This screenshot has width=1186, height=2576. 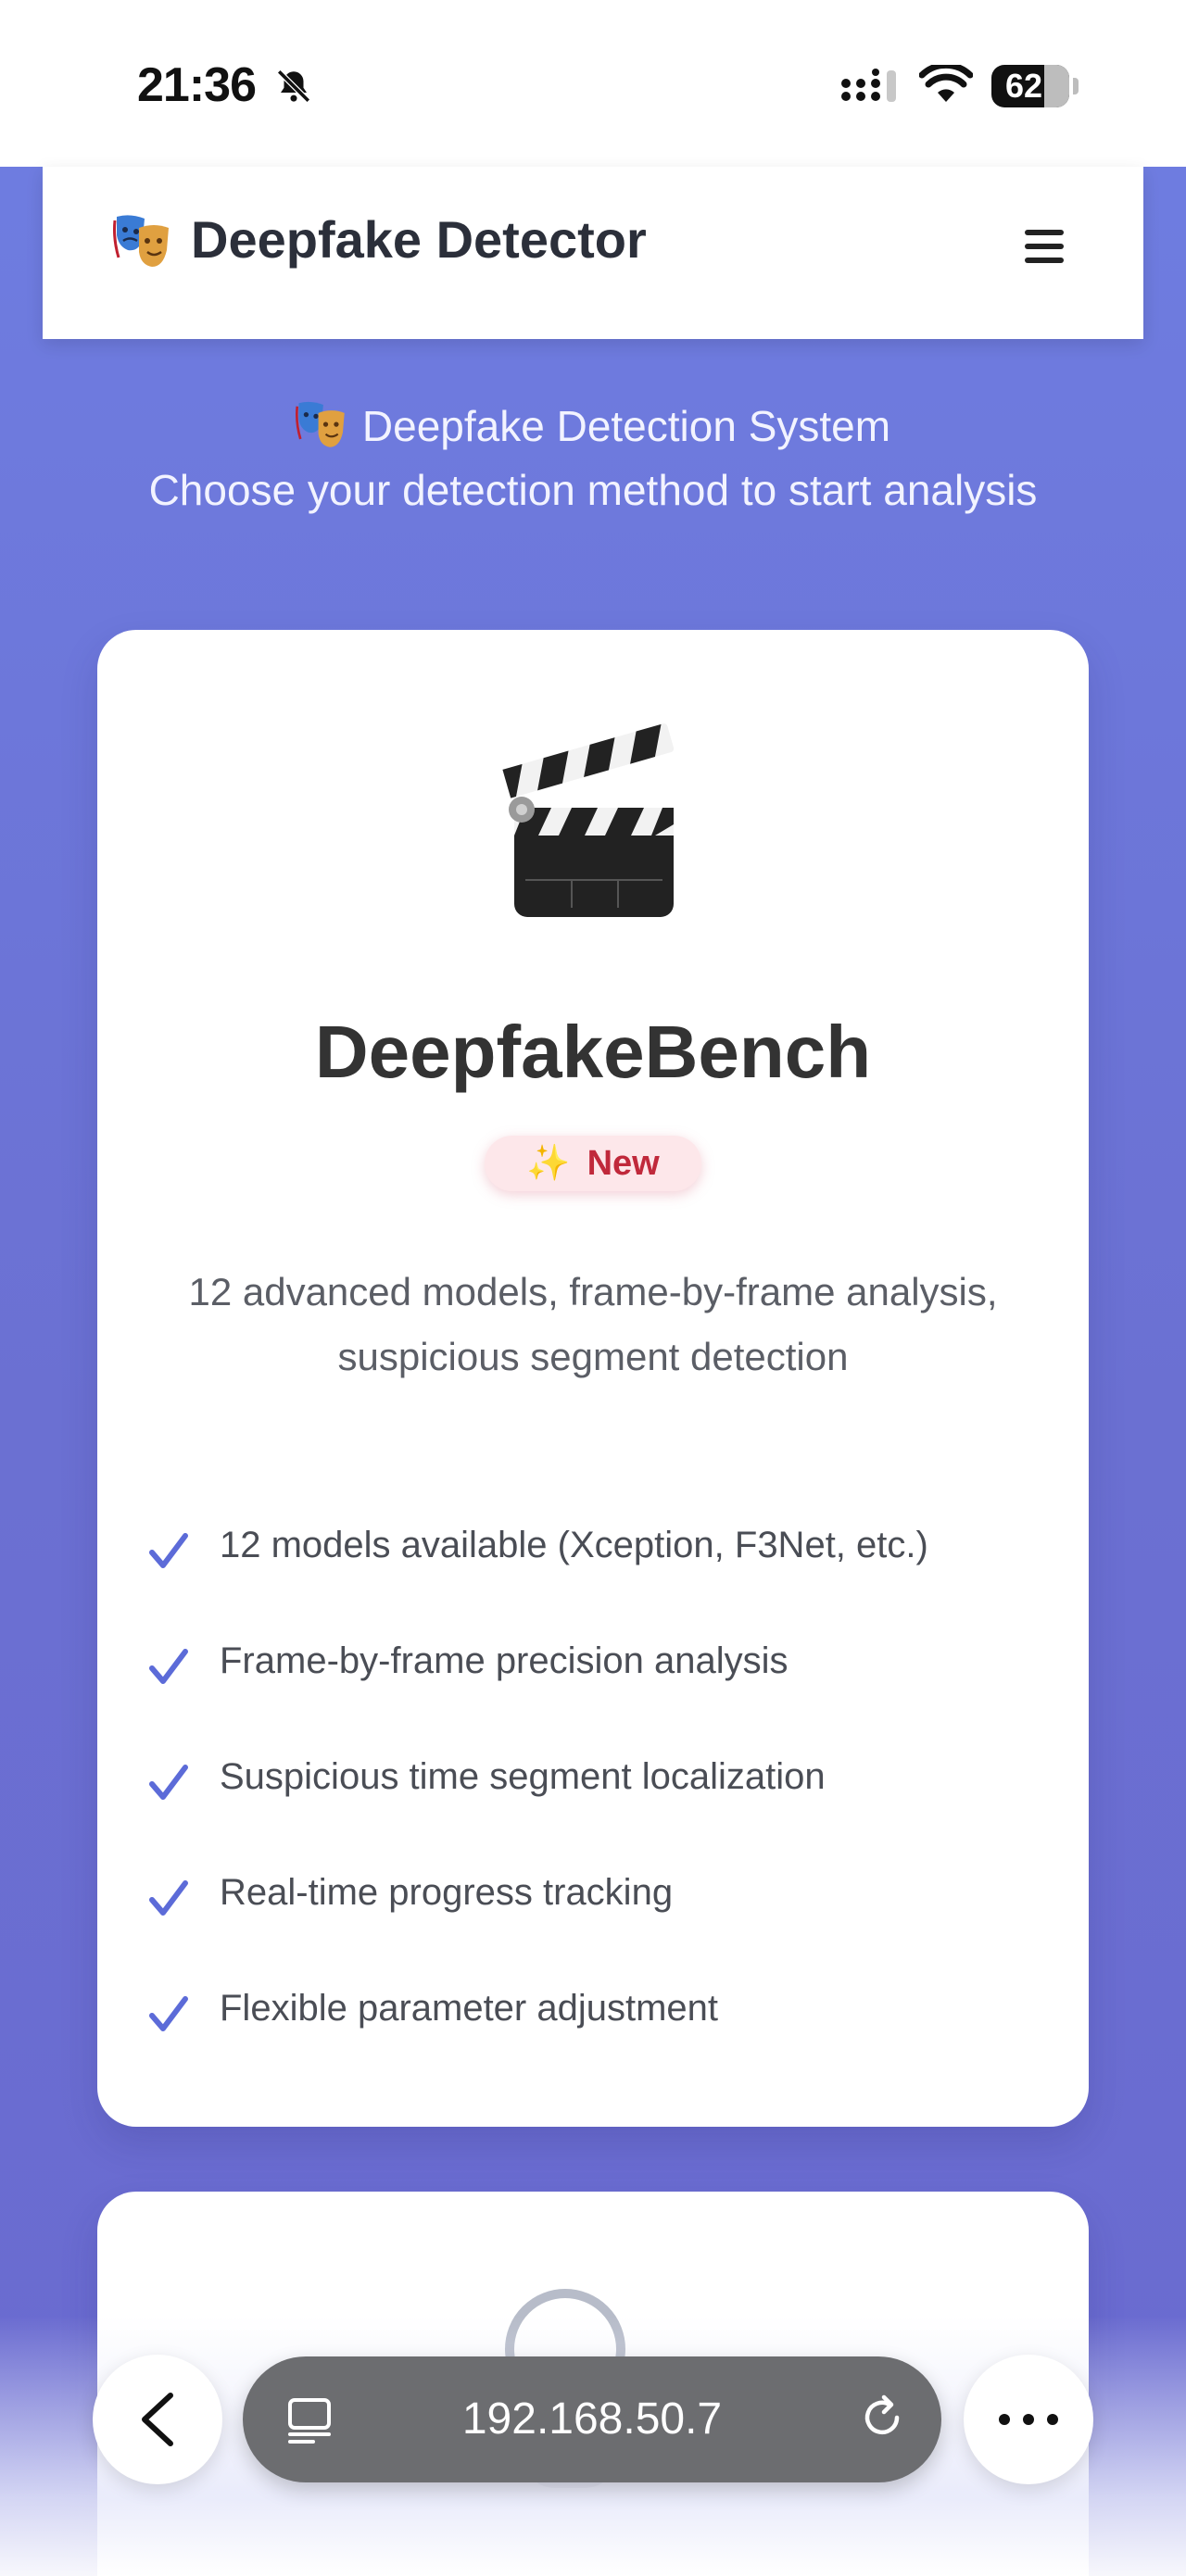 I want to click on chevron-left-icon, so click(x=157, y=2419).